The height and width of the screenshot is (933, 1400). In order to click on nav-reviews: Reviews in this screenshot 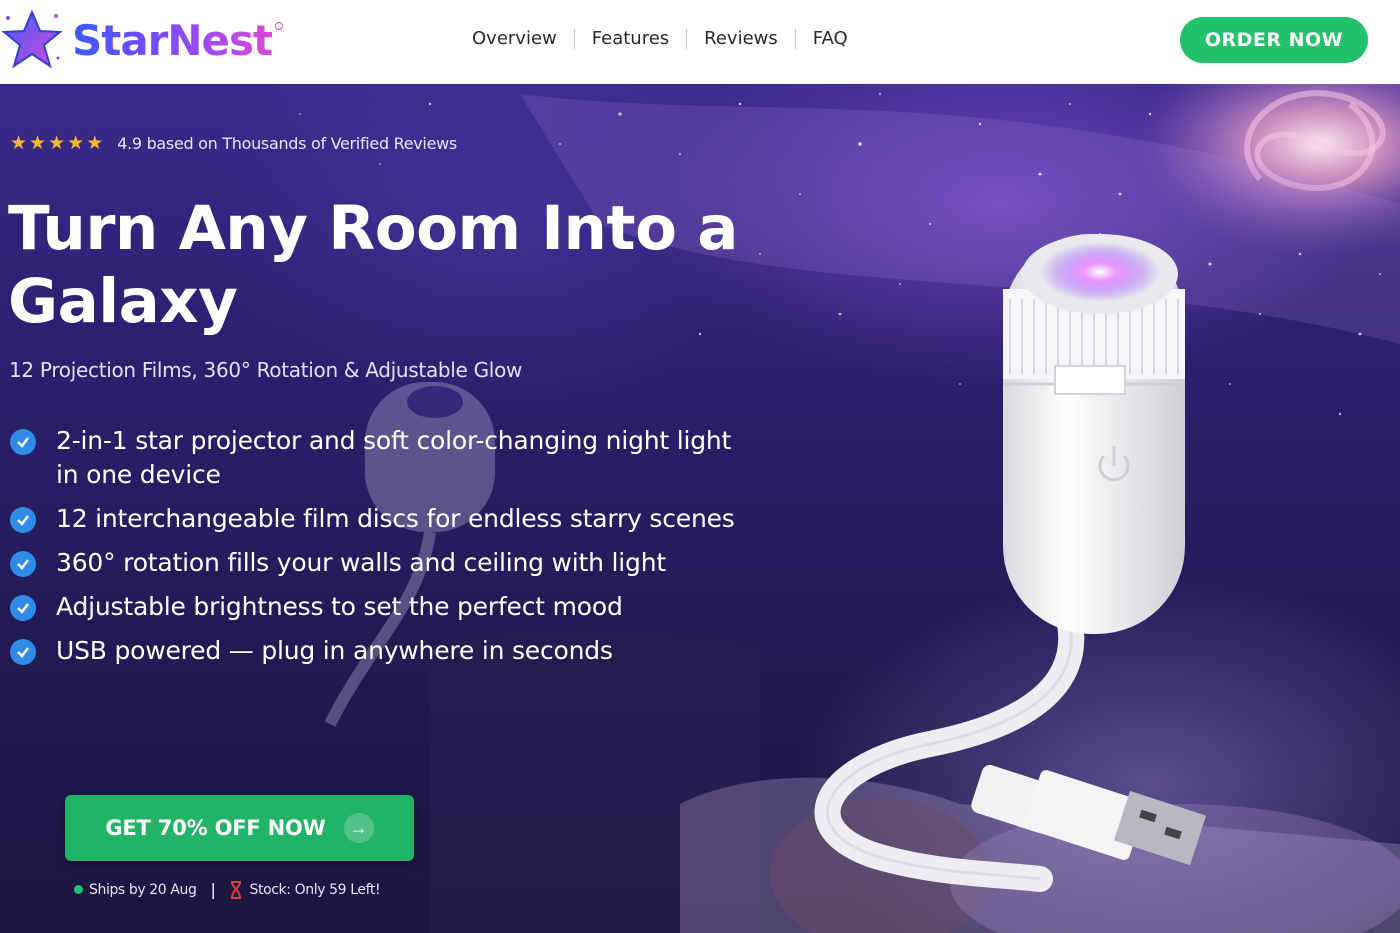, I will do `click(741, 38)`.